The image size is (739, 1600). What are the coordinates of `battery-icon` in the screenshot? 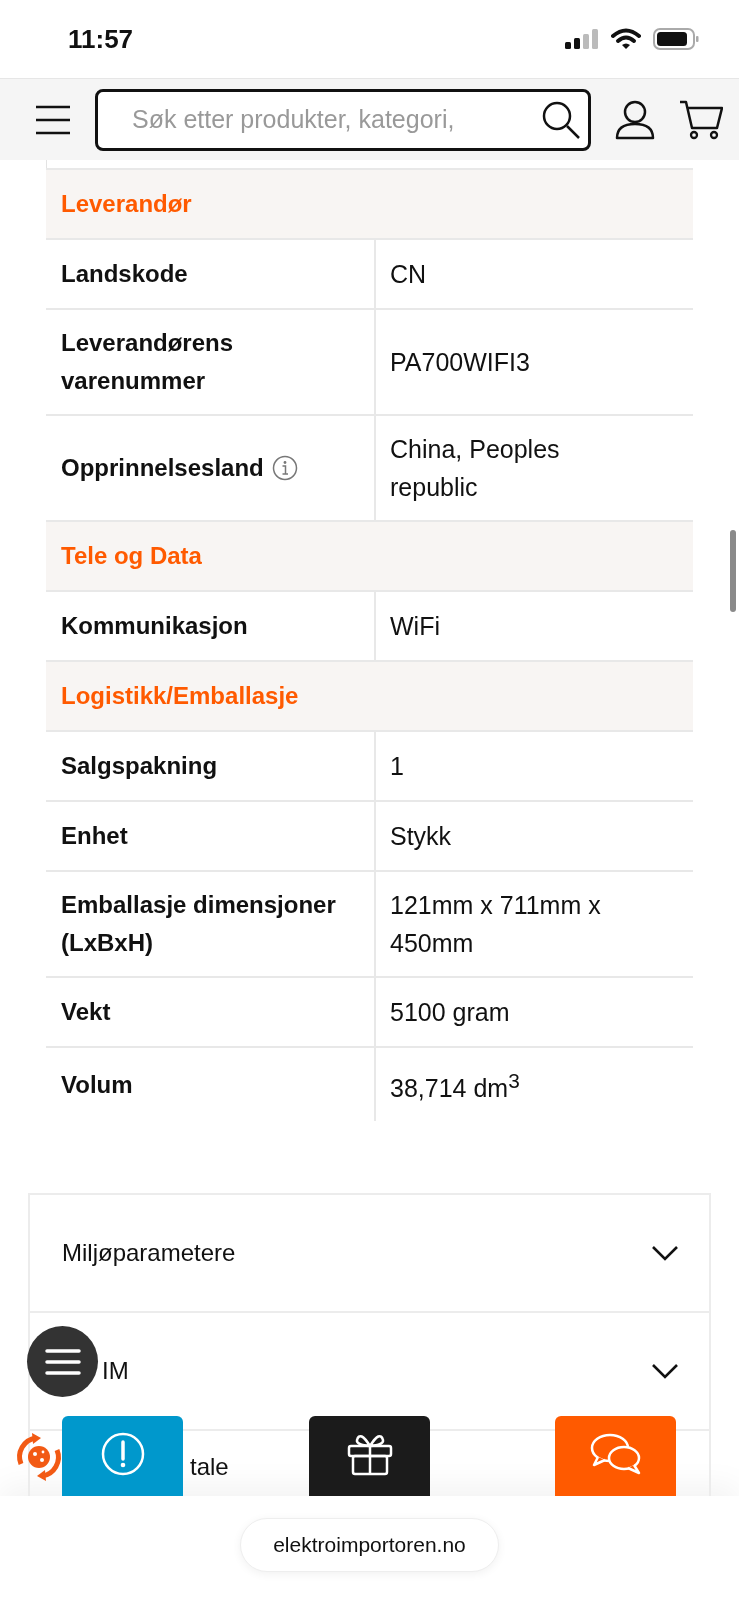 It's located at (676, 39).